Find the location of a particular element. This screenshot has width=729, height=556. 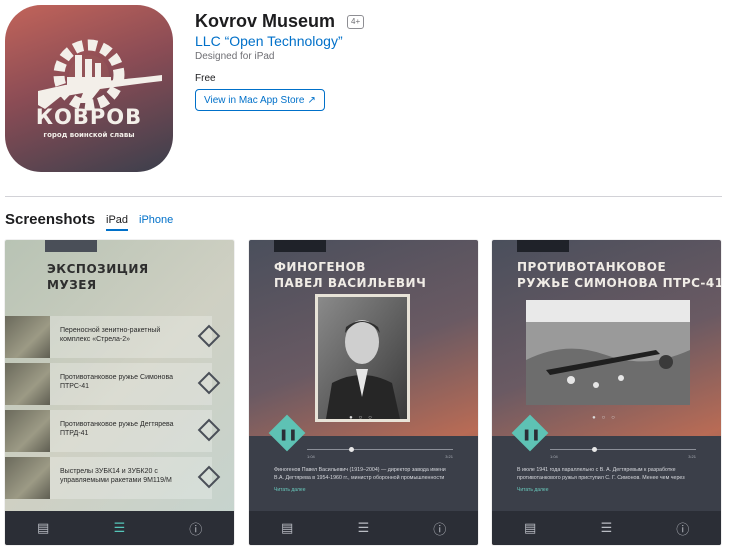

screenshot-heading: ФИНОГЕНОВ ПАВЕЛ ВАСИЛЬЕВИЧ is located at coordinates (350, 275).